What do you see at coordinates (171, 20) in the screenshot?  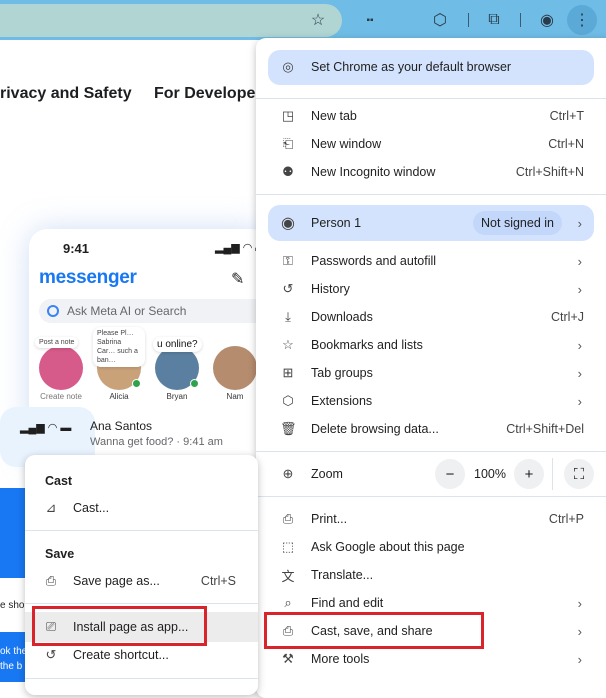 I see `address-bar` at bounding box center [171, 20].